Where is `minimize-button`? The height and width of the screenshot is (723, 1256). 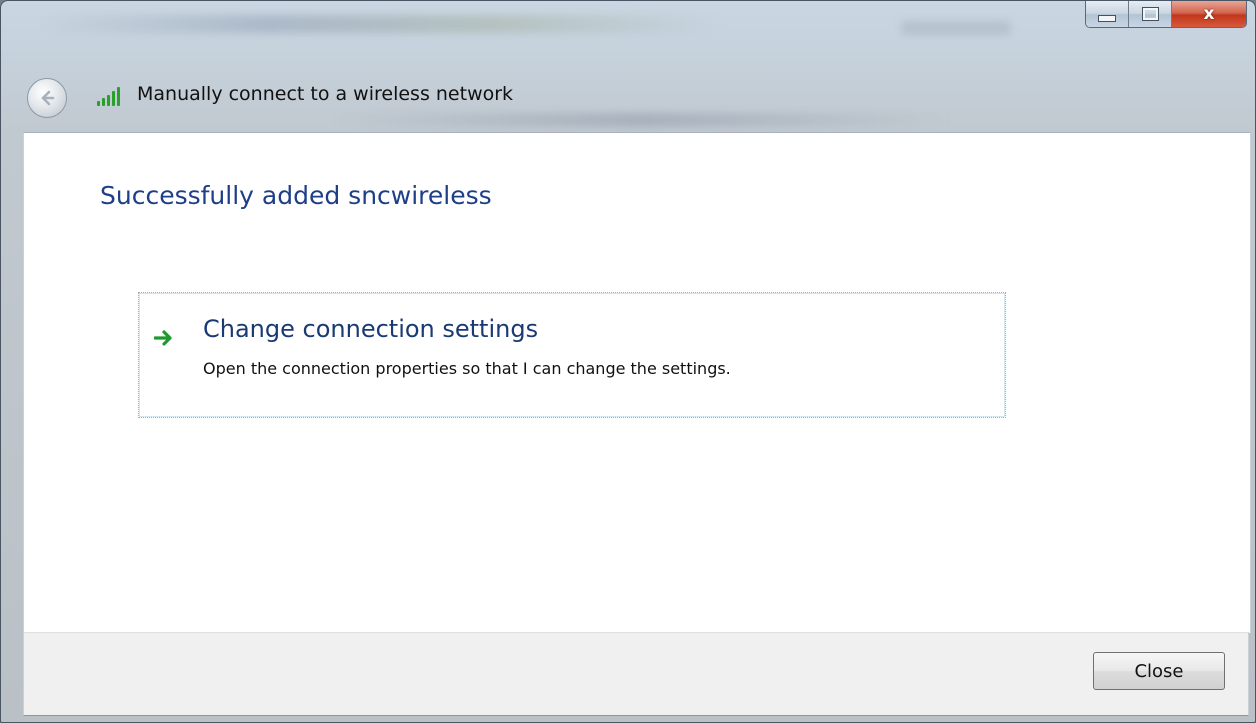 minimize-button is located at coordinates (1107, 14).